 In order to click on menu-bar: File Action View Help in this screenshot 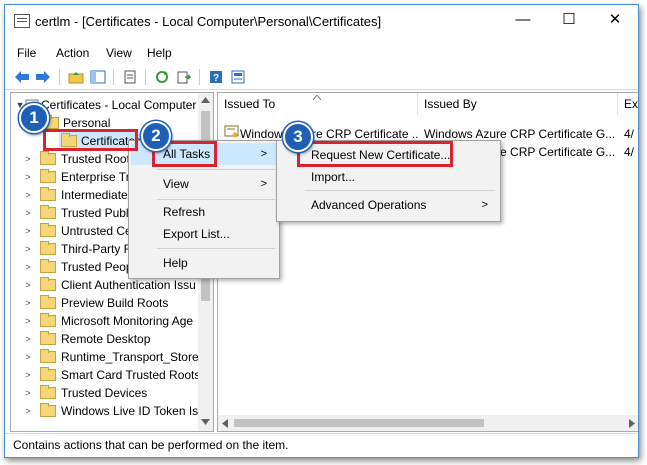, I will do `click(321, 53)`.